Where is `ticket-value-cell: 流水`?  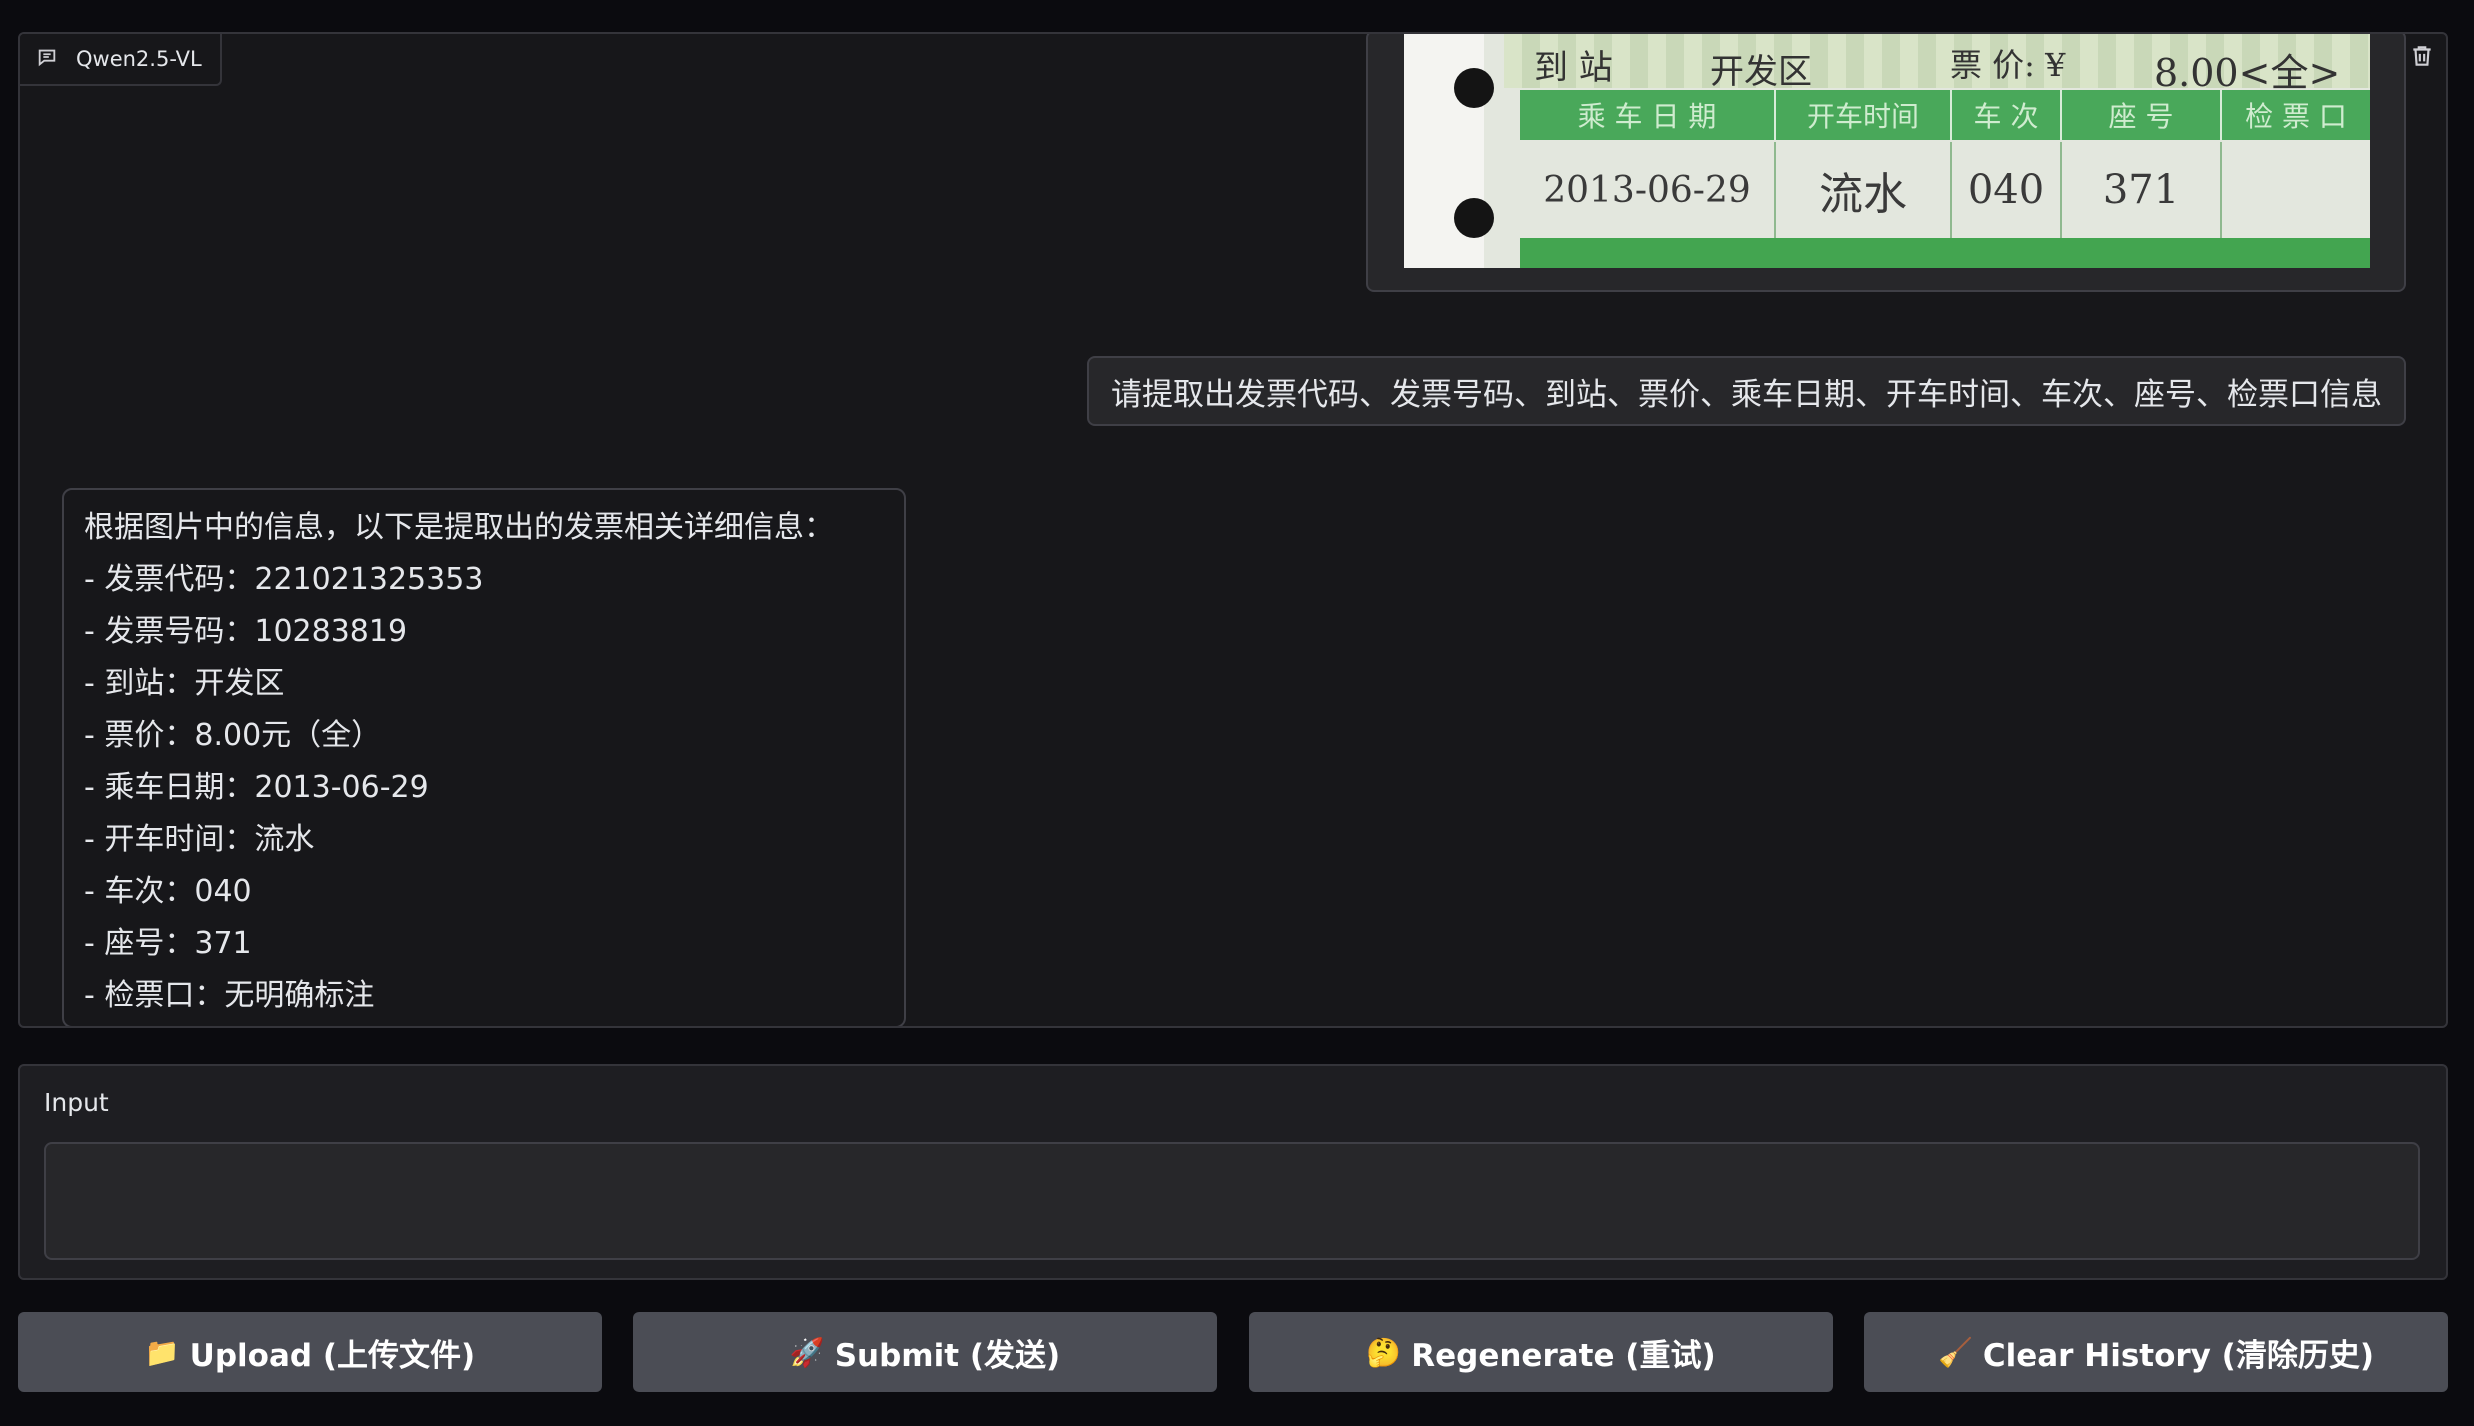 ticket-value-cell: 流水 is located at coordinates (1864, 190).